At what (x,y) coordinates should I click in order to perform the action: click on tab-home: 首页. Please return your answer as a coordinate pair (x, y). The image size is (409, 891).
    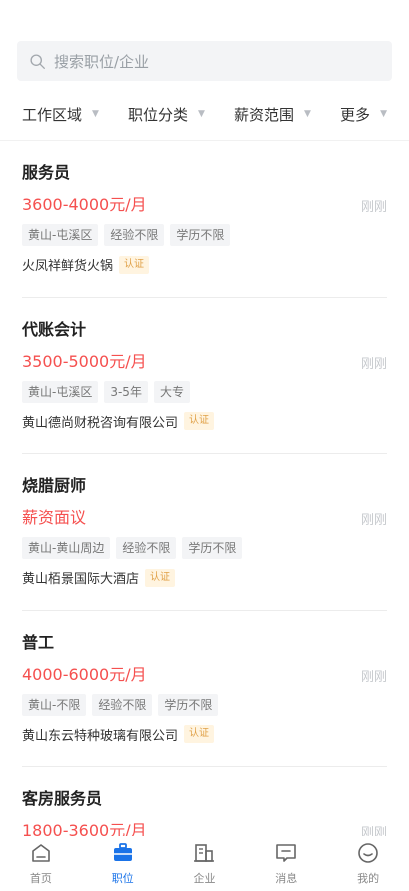
    Looking at the image, I should click on (41, 863).